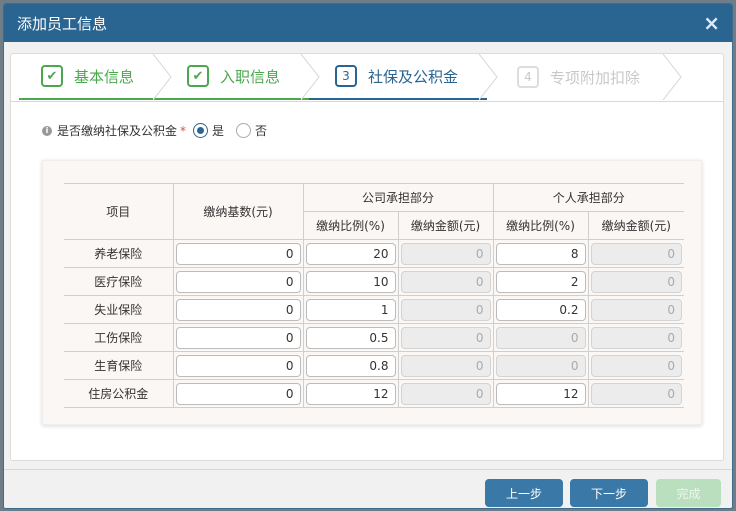  What do you see at coordinates (368, 23) in the screenshot?
I see `dialog-titlebar: 添加员工信息 ×` at bounding box center [368, 23].